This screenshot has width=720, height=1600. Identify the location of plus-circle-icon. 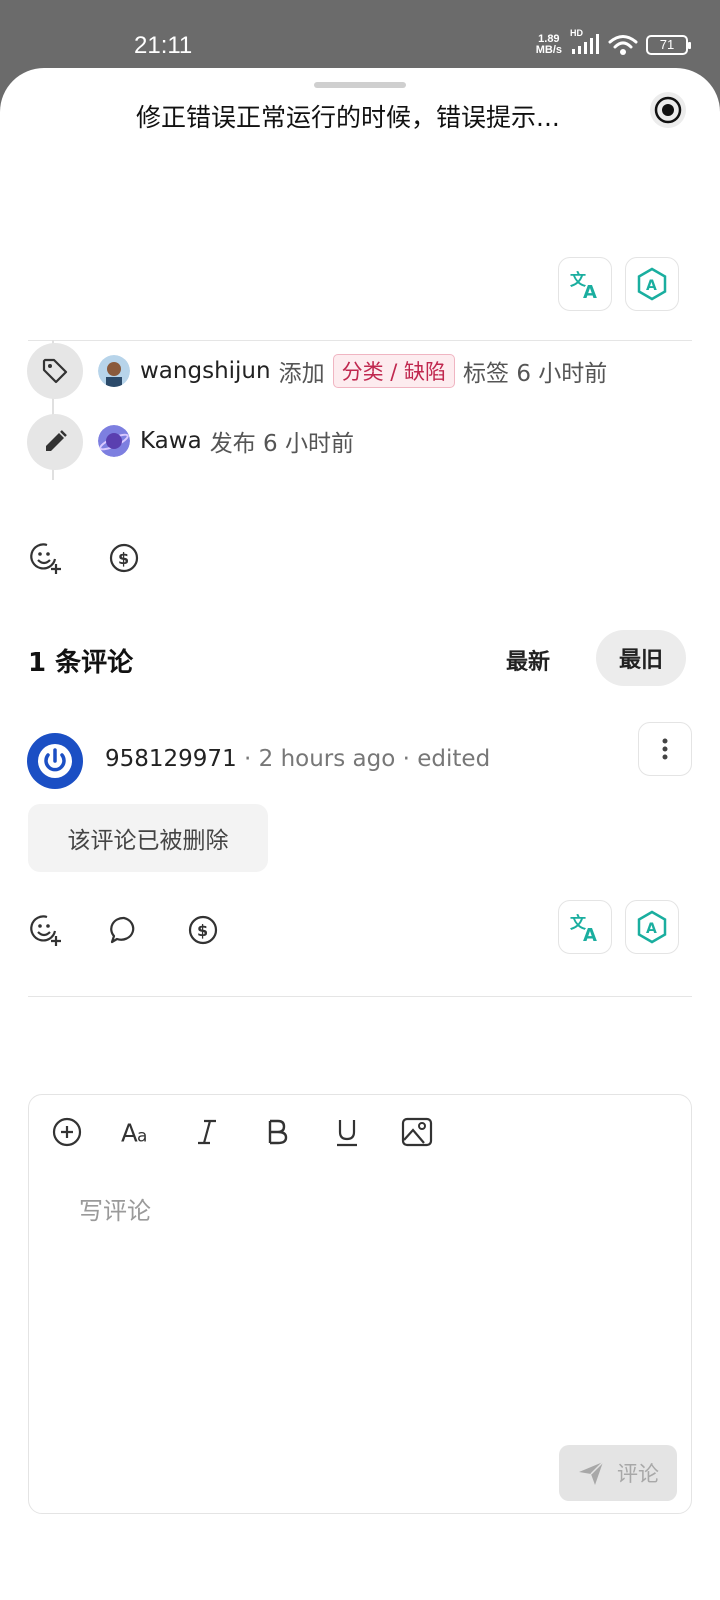
(67, 1132).